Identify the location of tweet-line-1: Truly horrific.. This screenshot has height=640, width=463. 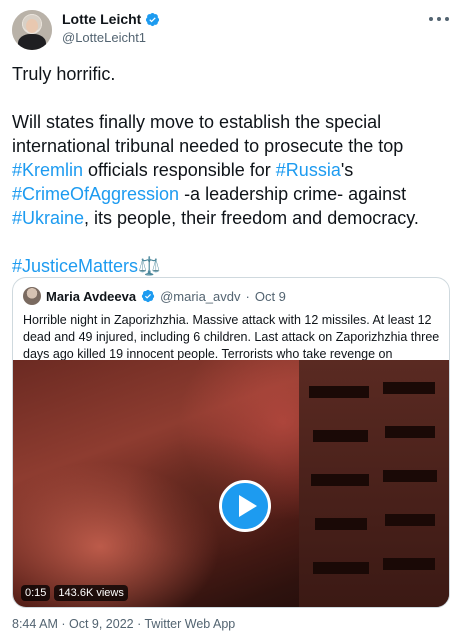
(64, 74).